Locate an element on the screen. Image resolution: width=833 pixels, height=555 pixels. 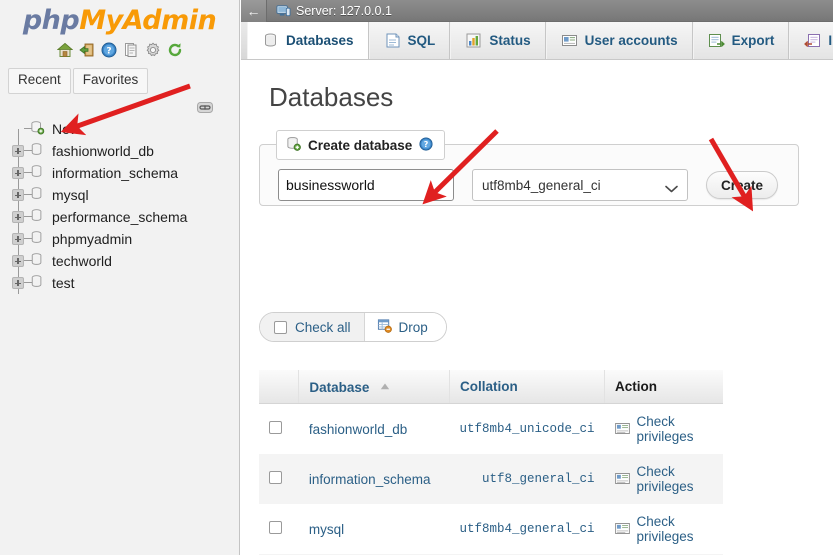
collation-cell: utf8mb4_unicode_ci is located at coordinates (527, 428).